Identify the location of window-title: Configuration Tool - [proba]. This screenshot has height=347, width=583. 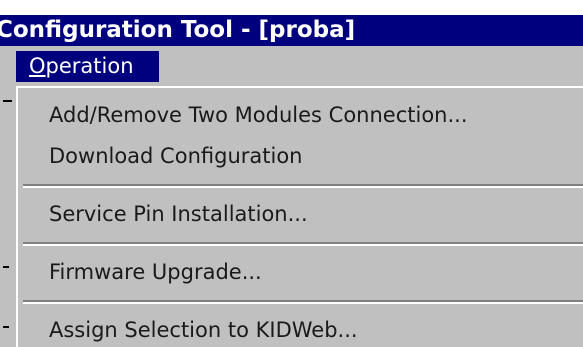
(178, 30).